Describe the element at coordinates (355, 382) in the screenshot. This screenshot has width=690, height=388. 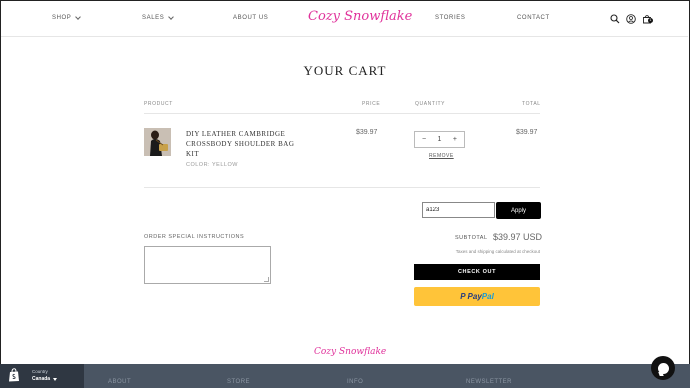
I see `footer-column-info: INFO` at that location.